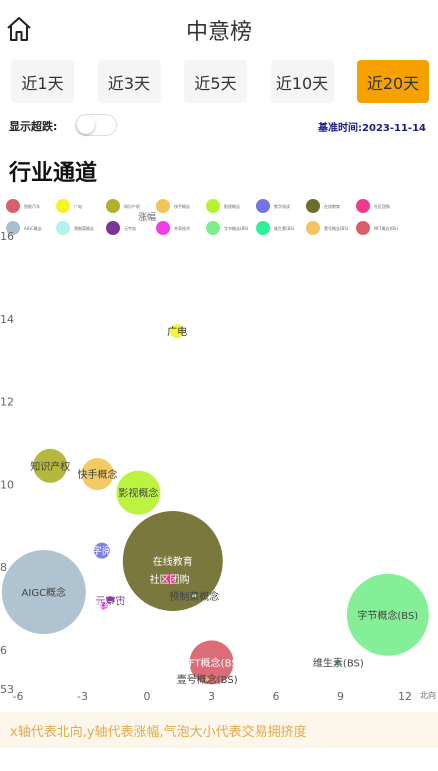 The image size is (438, 771). What do you see at coordinates (147, 217) in the screenshot?
I see `y-axis-label: 涨幅` at bounding box center [147, 217].